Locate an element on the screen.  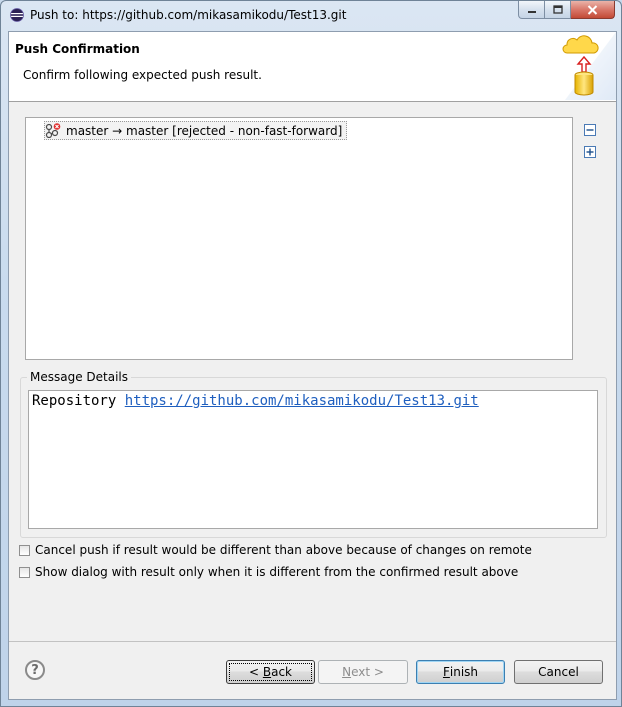
push-to-cloud-icon is located at coordinates (589, 66).